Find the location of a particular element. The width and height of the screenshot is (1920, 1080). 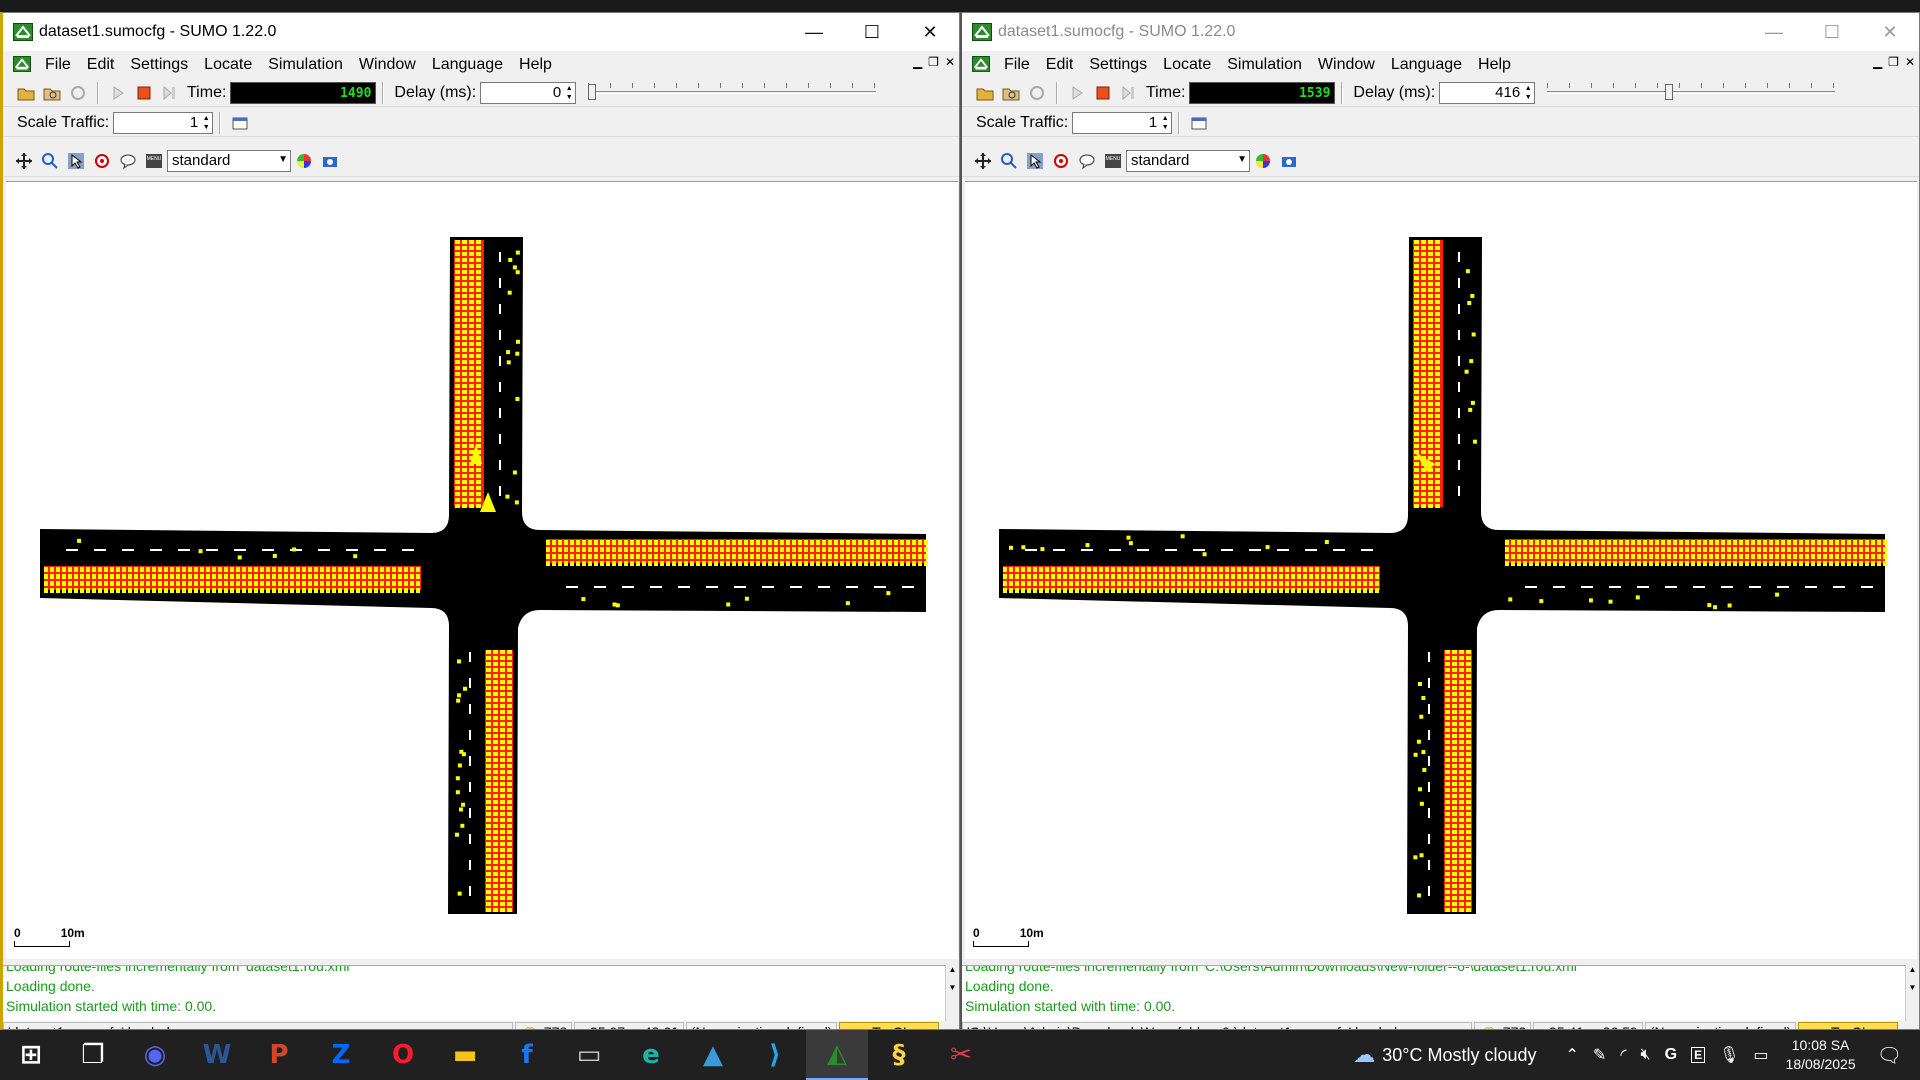

menu-settings: Settings is located at coordinates (1118, 65).